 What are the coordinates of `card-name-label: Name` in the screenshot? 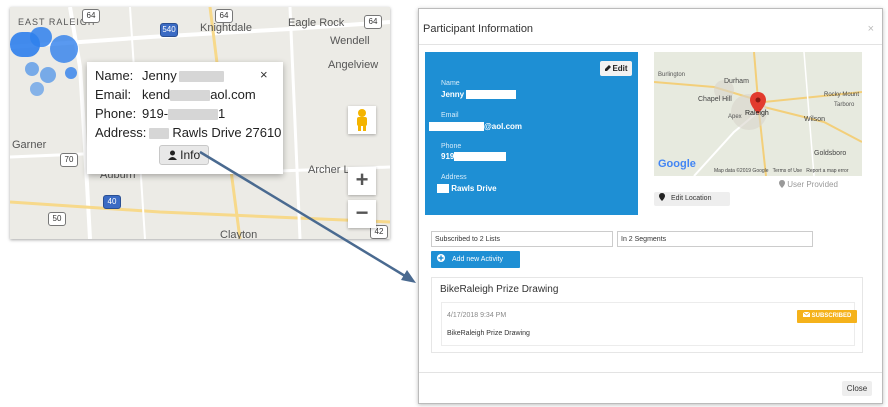 It's located at (450, 83).